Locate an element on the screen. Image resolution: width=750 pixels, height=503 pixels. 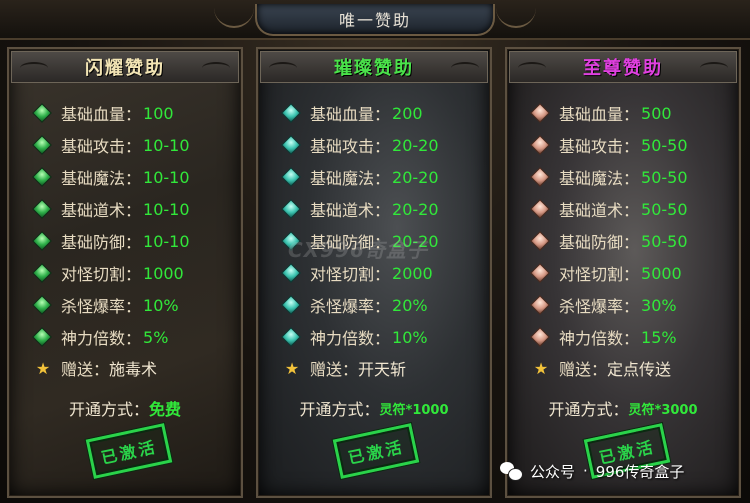
stat-row: 基础防御： 10-10 is located at coordinates (111, 241).